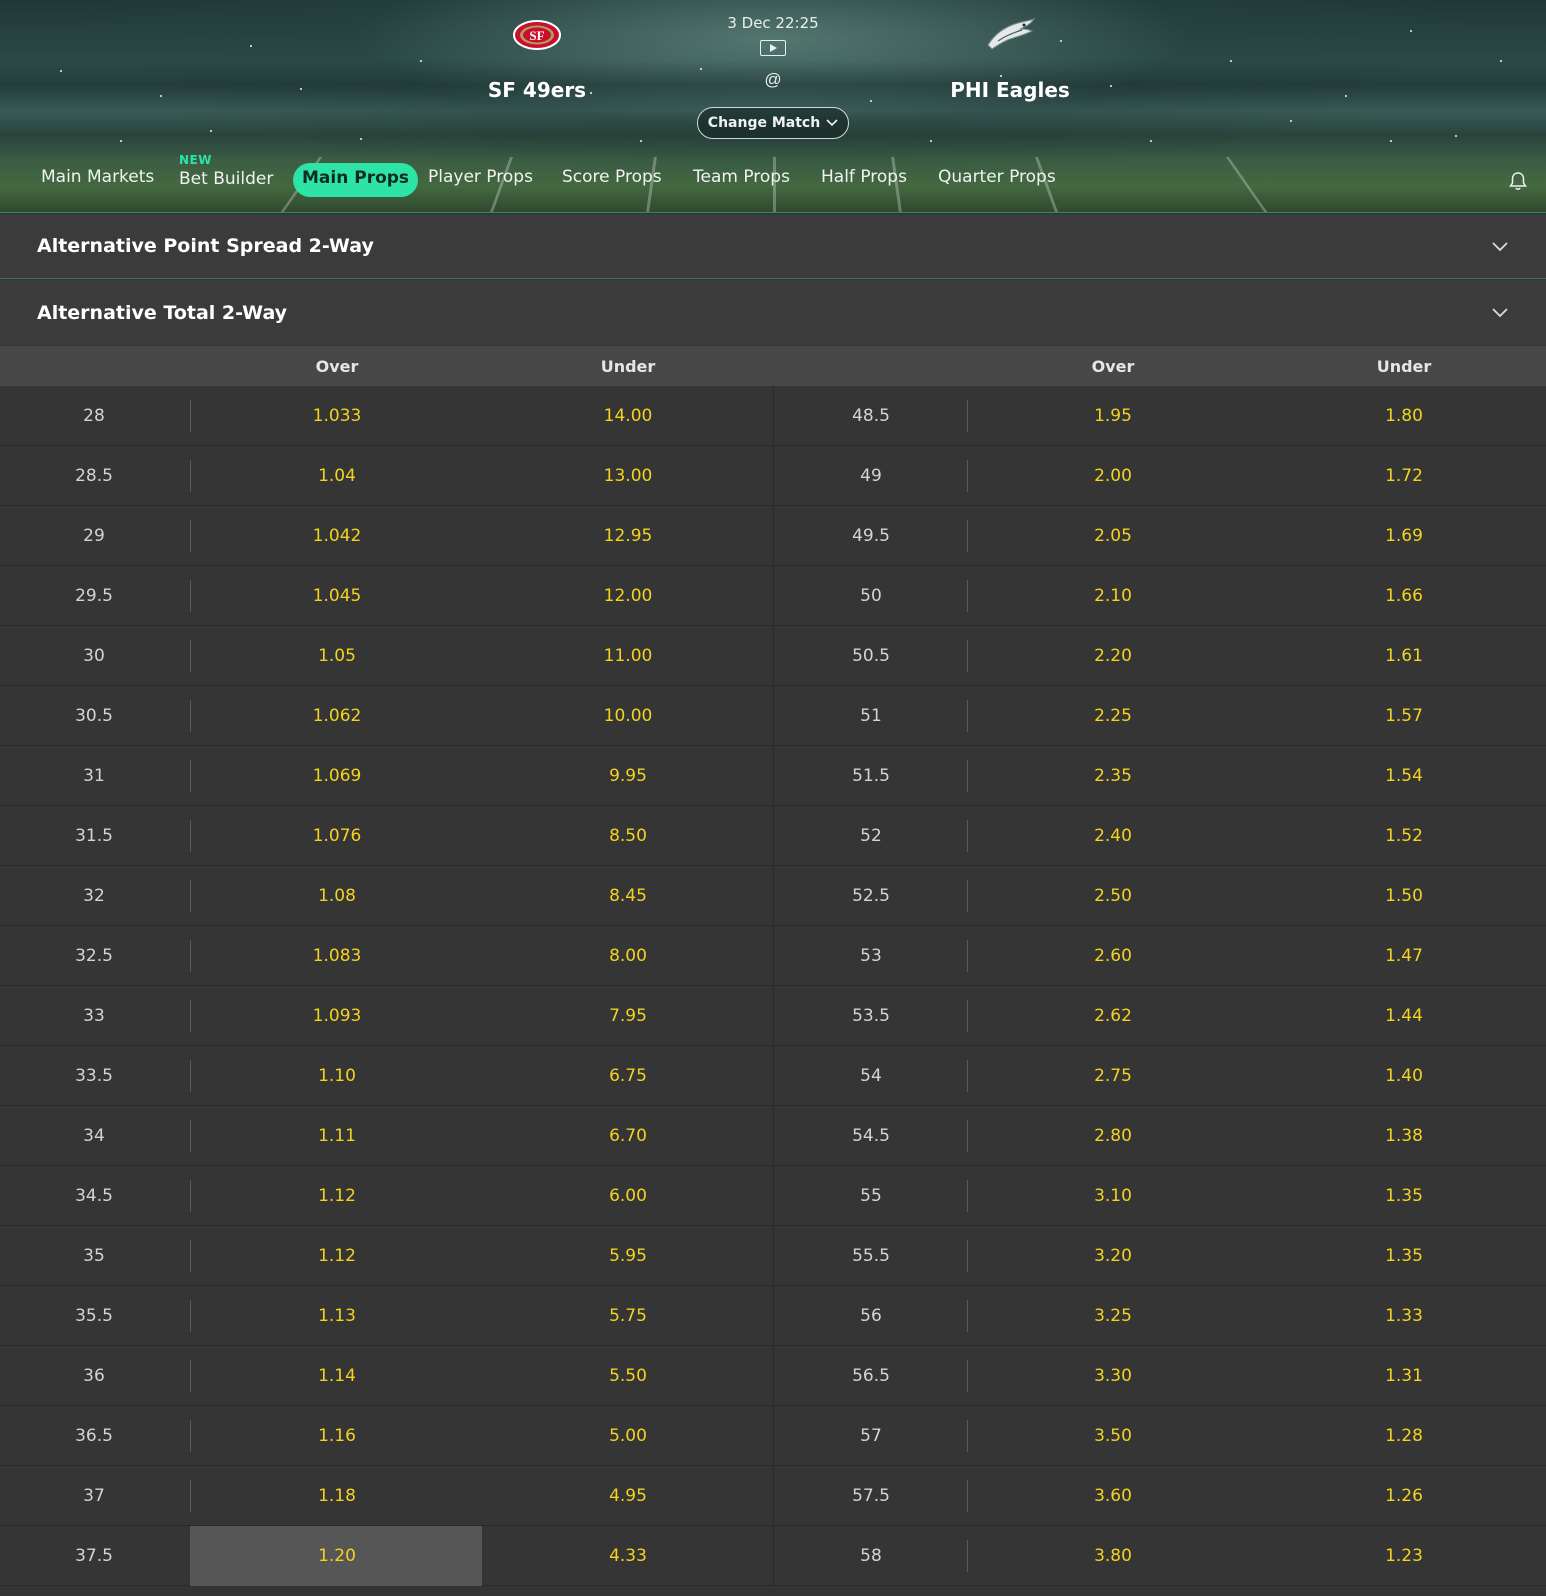  What do you see at coordinates (337, 776) in the screenshot?
I see `odds-over: 1.069` at bounding box center [337, 776].